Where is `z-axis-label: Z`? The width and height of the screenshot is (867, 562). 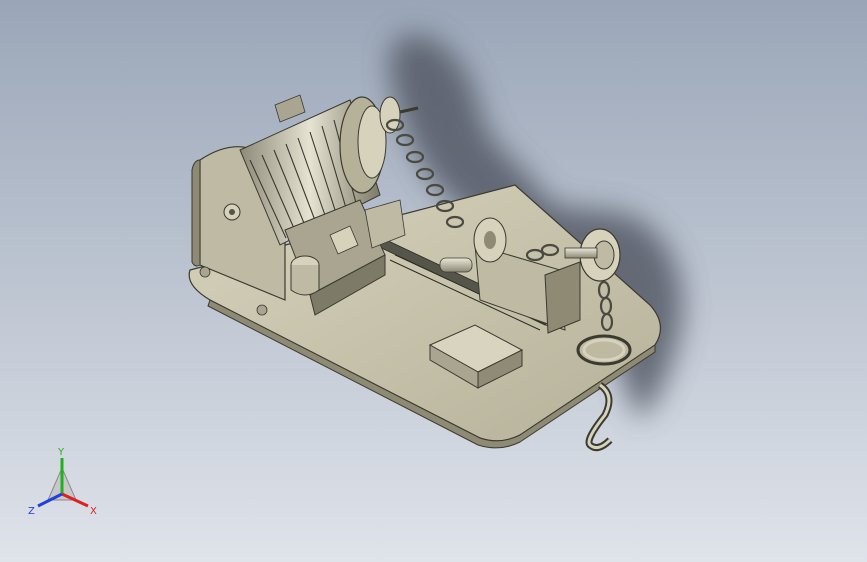 z-axis-label: Z is located at coordinates (31, 511).